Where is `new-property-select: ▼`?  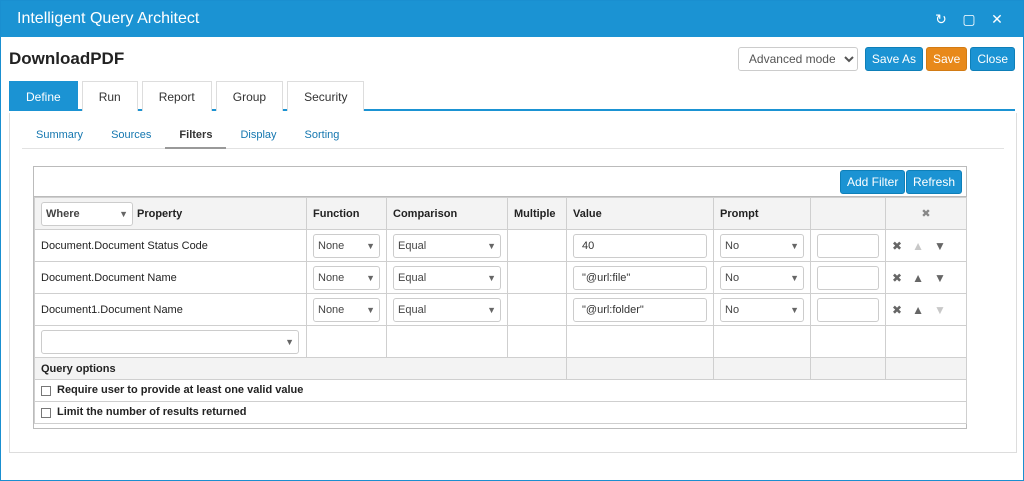 new-property-select: ▼ is located at coordinates (170, 341).